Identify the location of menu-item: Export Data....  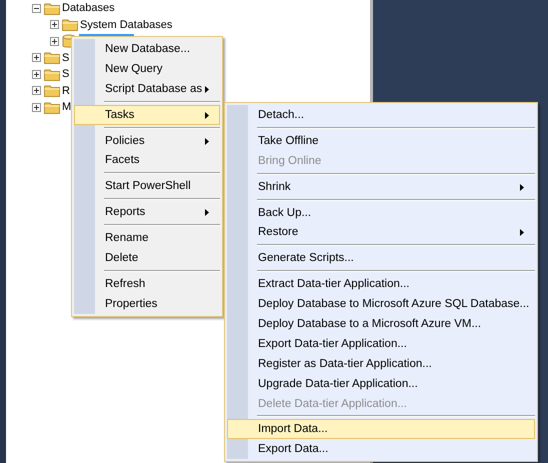
(381, 449).